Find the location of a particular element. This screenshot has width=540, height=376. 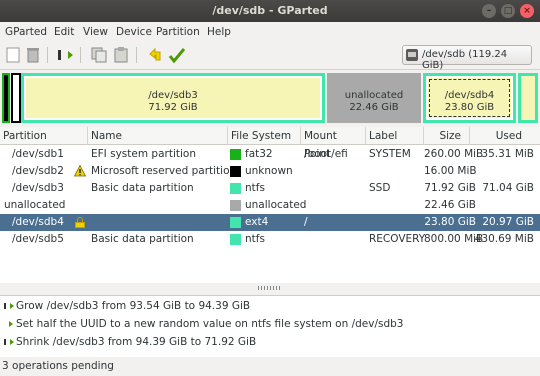

column-header-size: Size is located at coordinates (447, 136).